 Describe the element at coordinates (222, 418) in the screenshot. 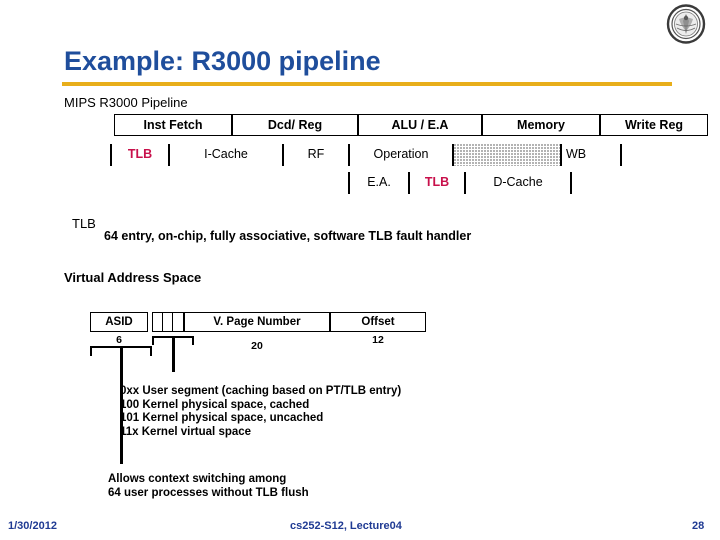

I see `segment-line-101: 101 Kernel physical space, uncached` at that location.